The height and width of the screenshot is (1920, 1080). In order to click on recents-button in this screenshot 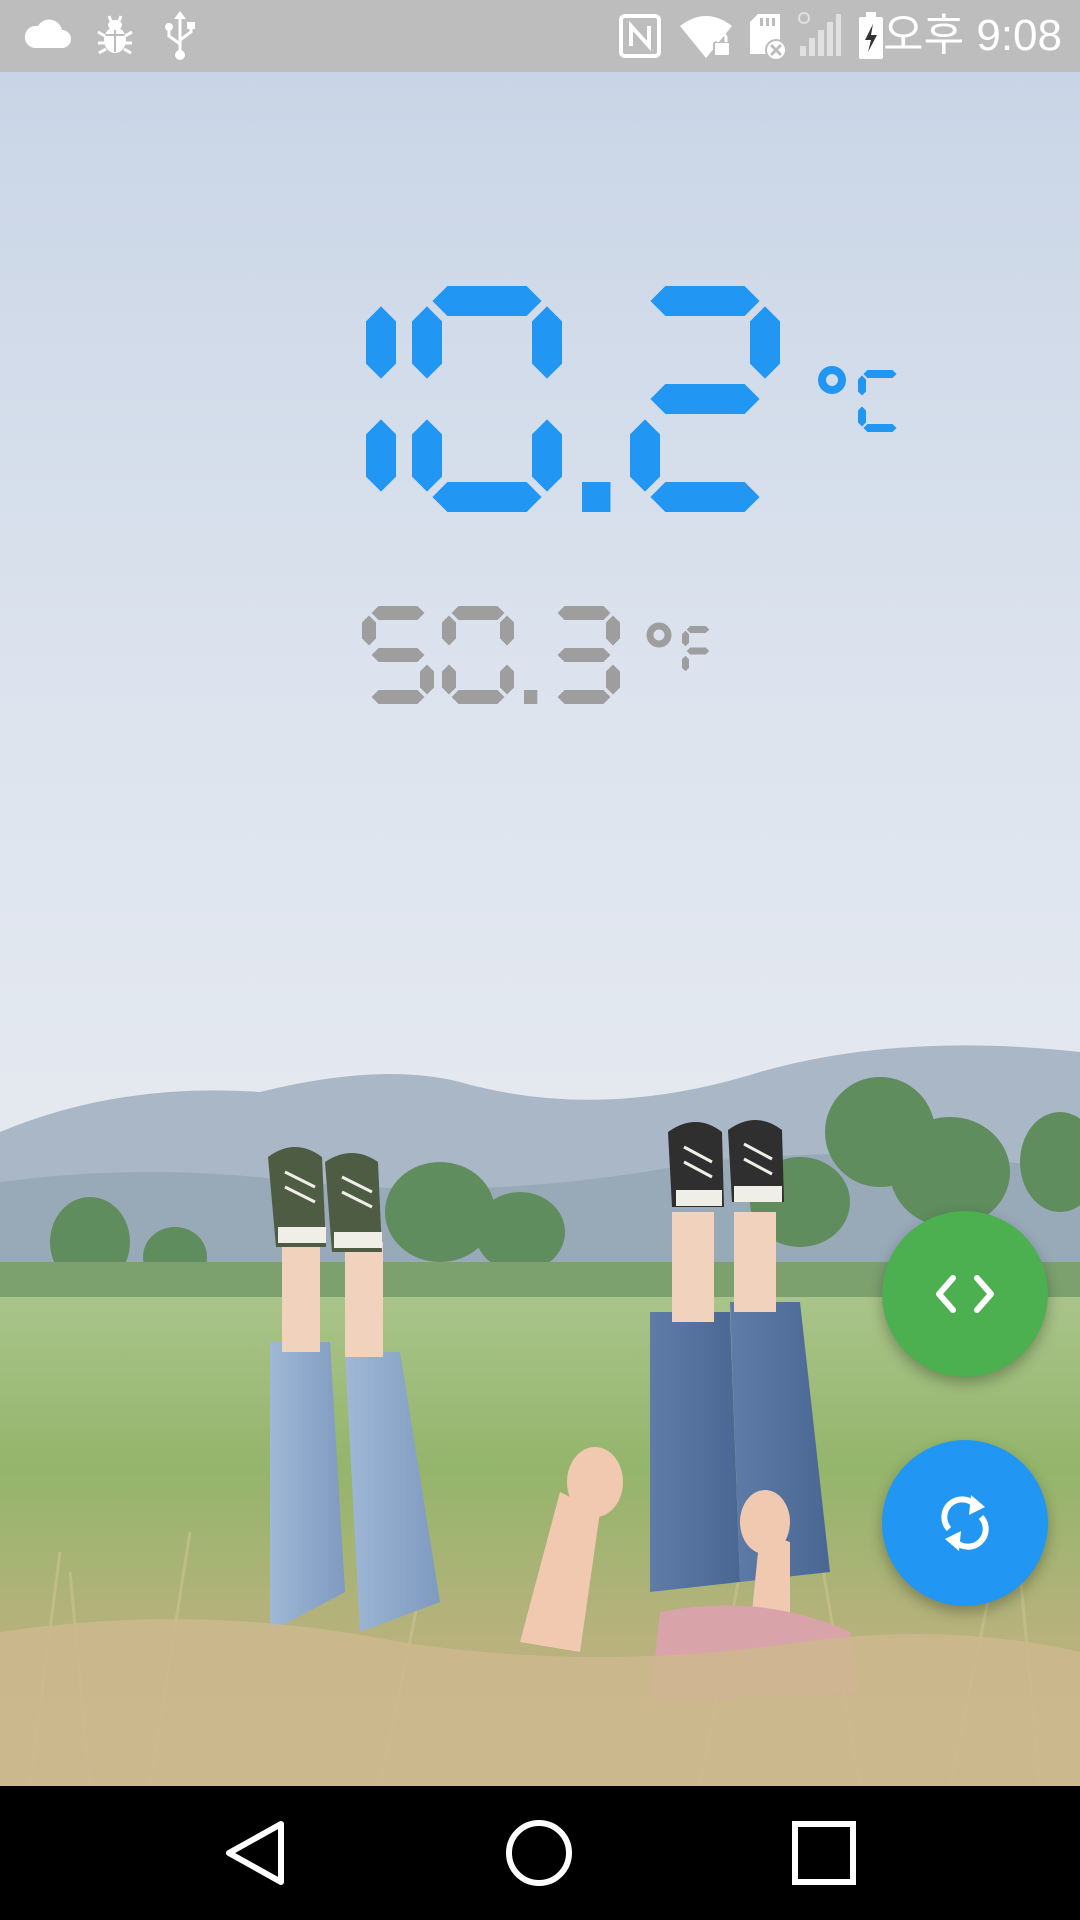, I will do `click(824, 1853)`.